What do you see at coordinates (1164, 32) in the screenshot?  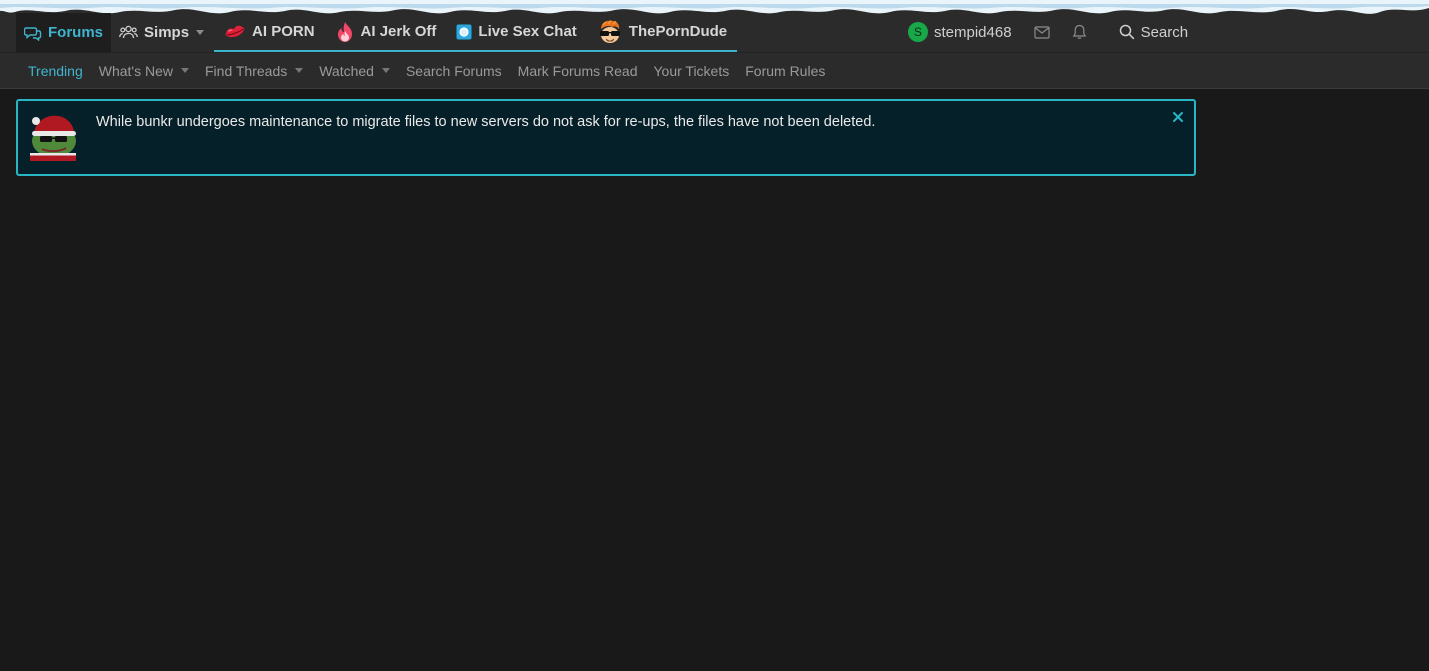 I see `search-label: Search` at bounding box center [1164, 32].